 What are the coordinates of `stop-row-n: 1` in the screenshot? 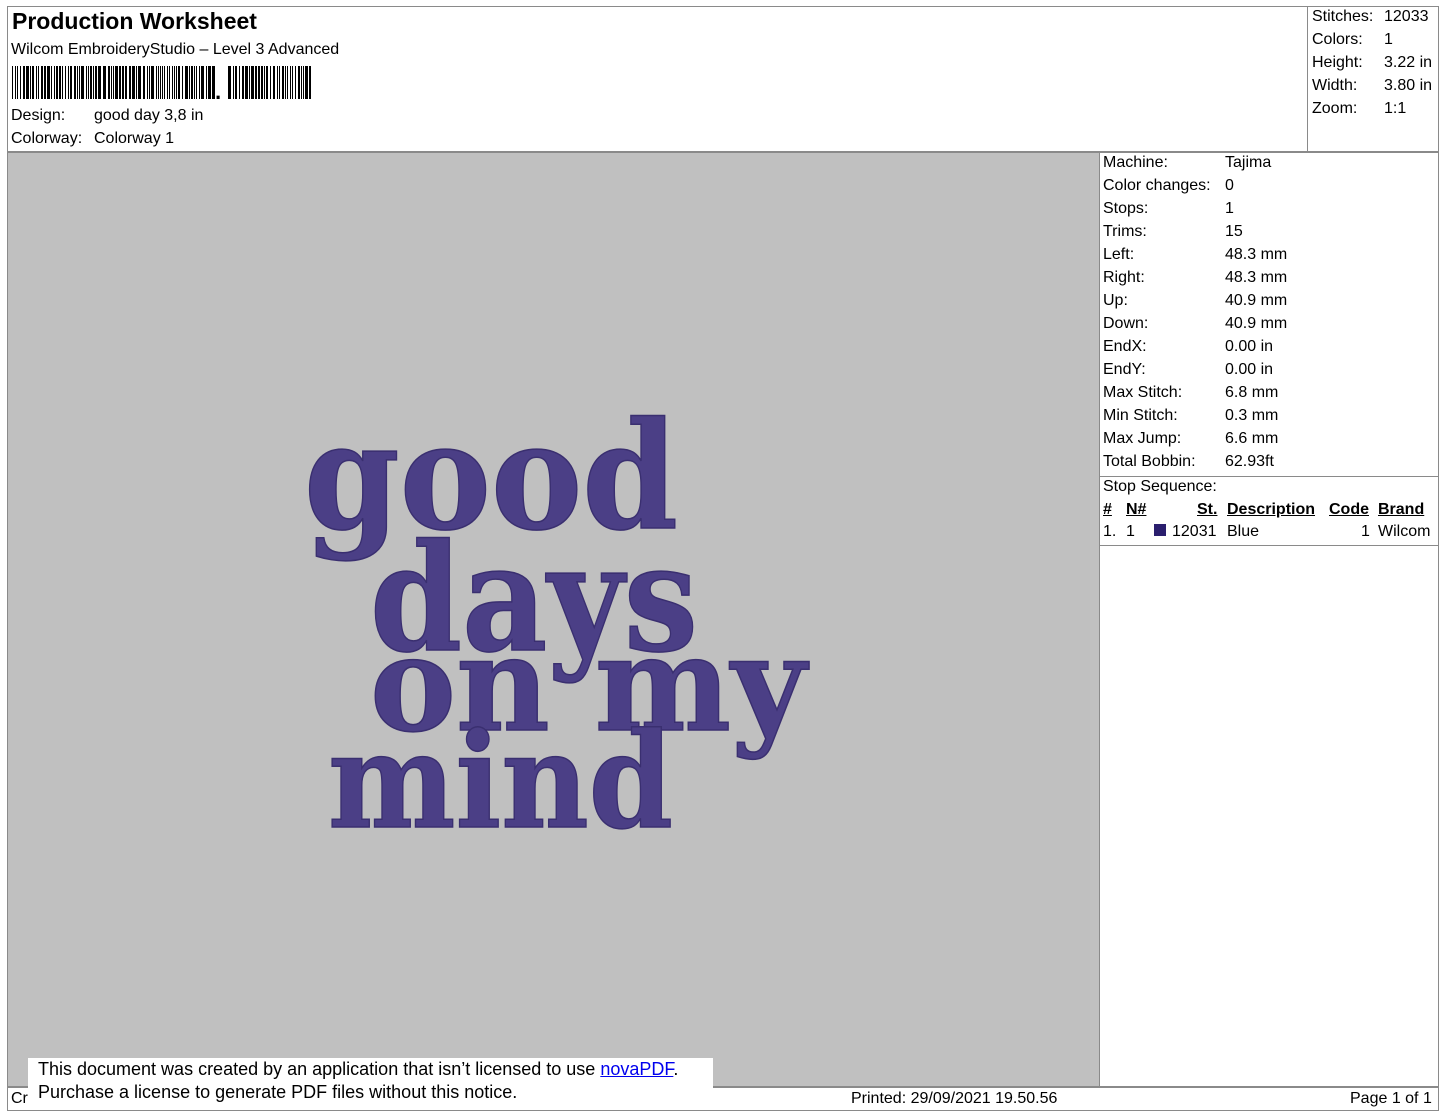 It's located at (1130, 531).